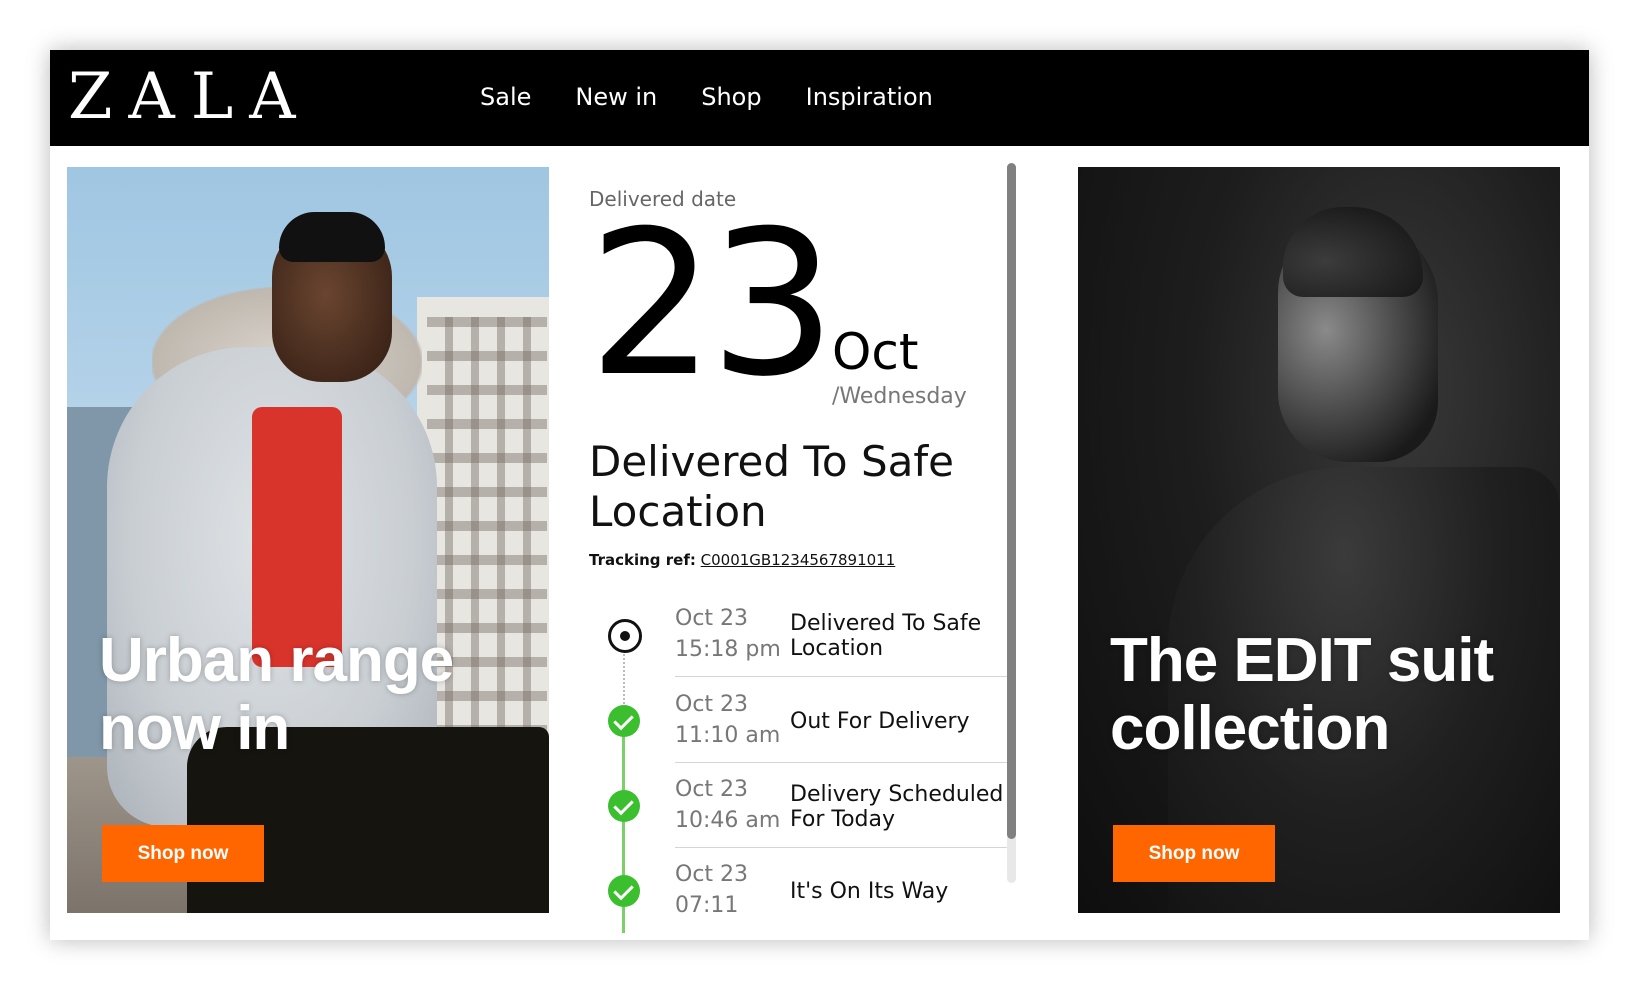 Image resolution: width=1638 pixels, height=990 pixels. Describe the element at coordinates (730, 890) in the screenshot. I see `timeline-date: Oct 23 07:11` at that location.